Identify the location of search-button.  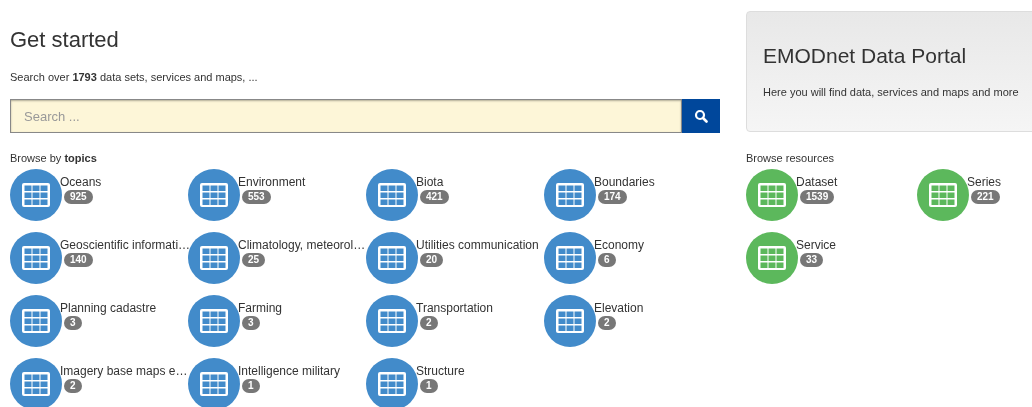
(701, 116).